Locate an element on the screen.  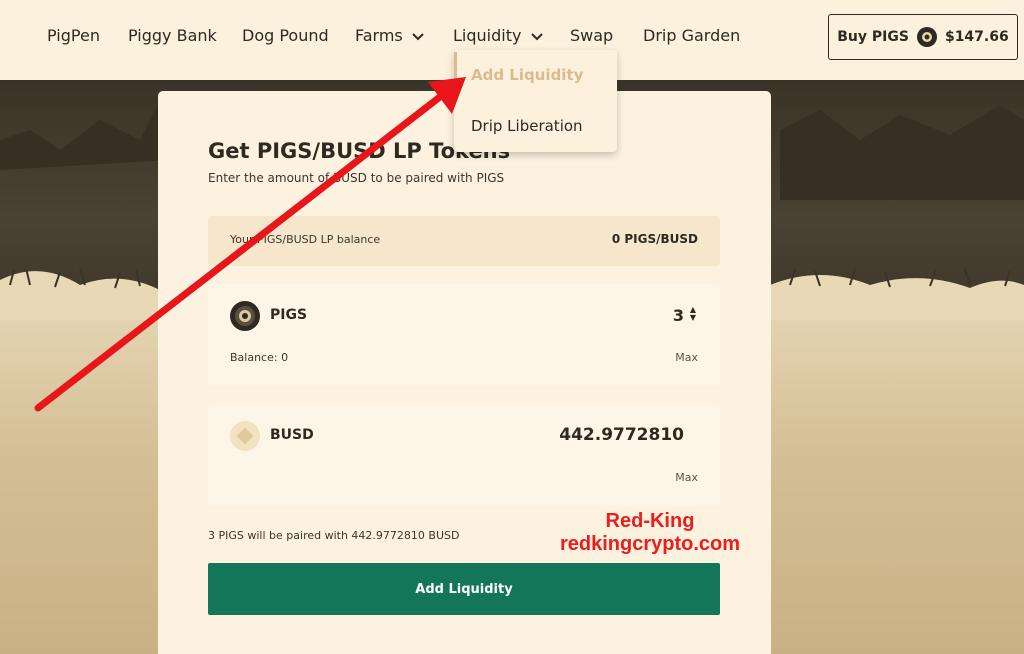
nav-dog-pound: Dog Pound is located at coordinates (285, 35).